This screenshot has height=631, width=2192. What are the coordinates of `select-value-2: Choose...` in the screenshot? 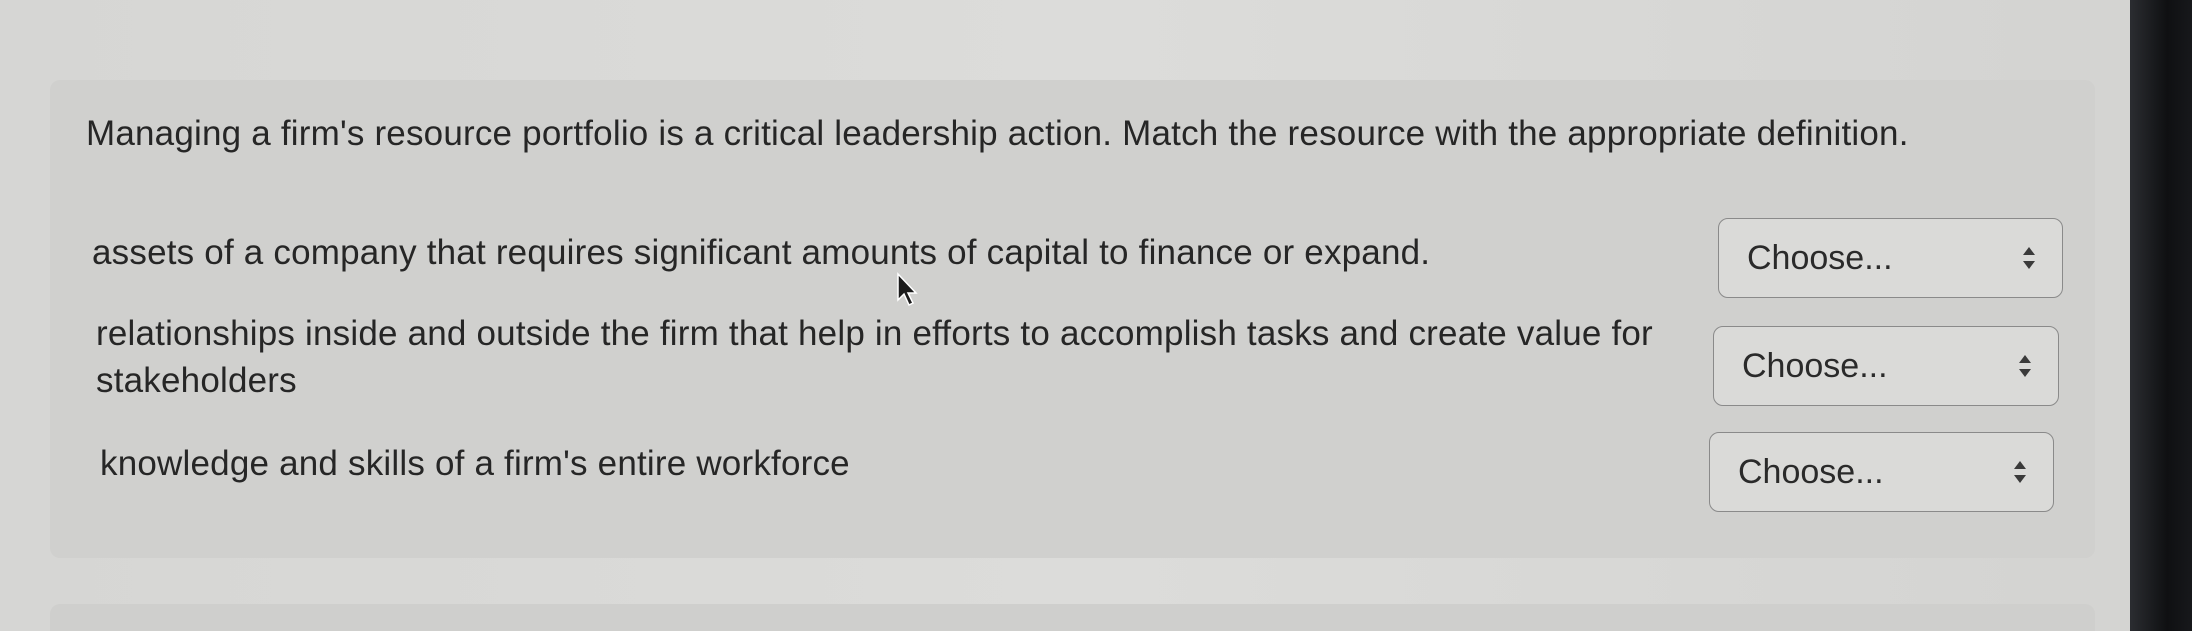 It's located at (1815, 366).